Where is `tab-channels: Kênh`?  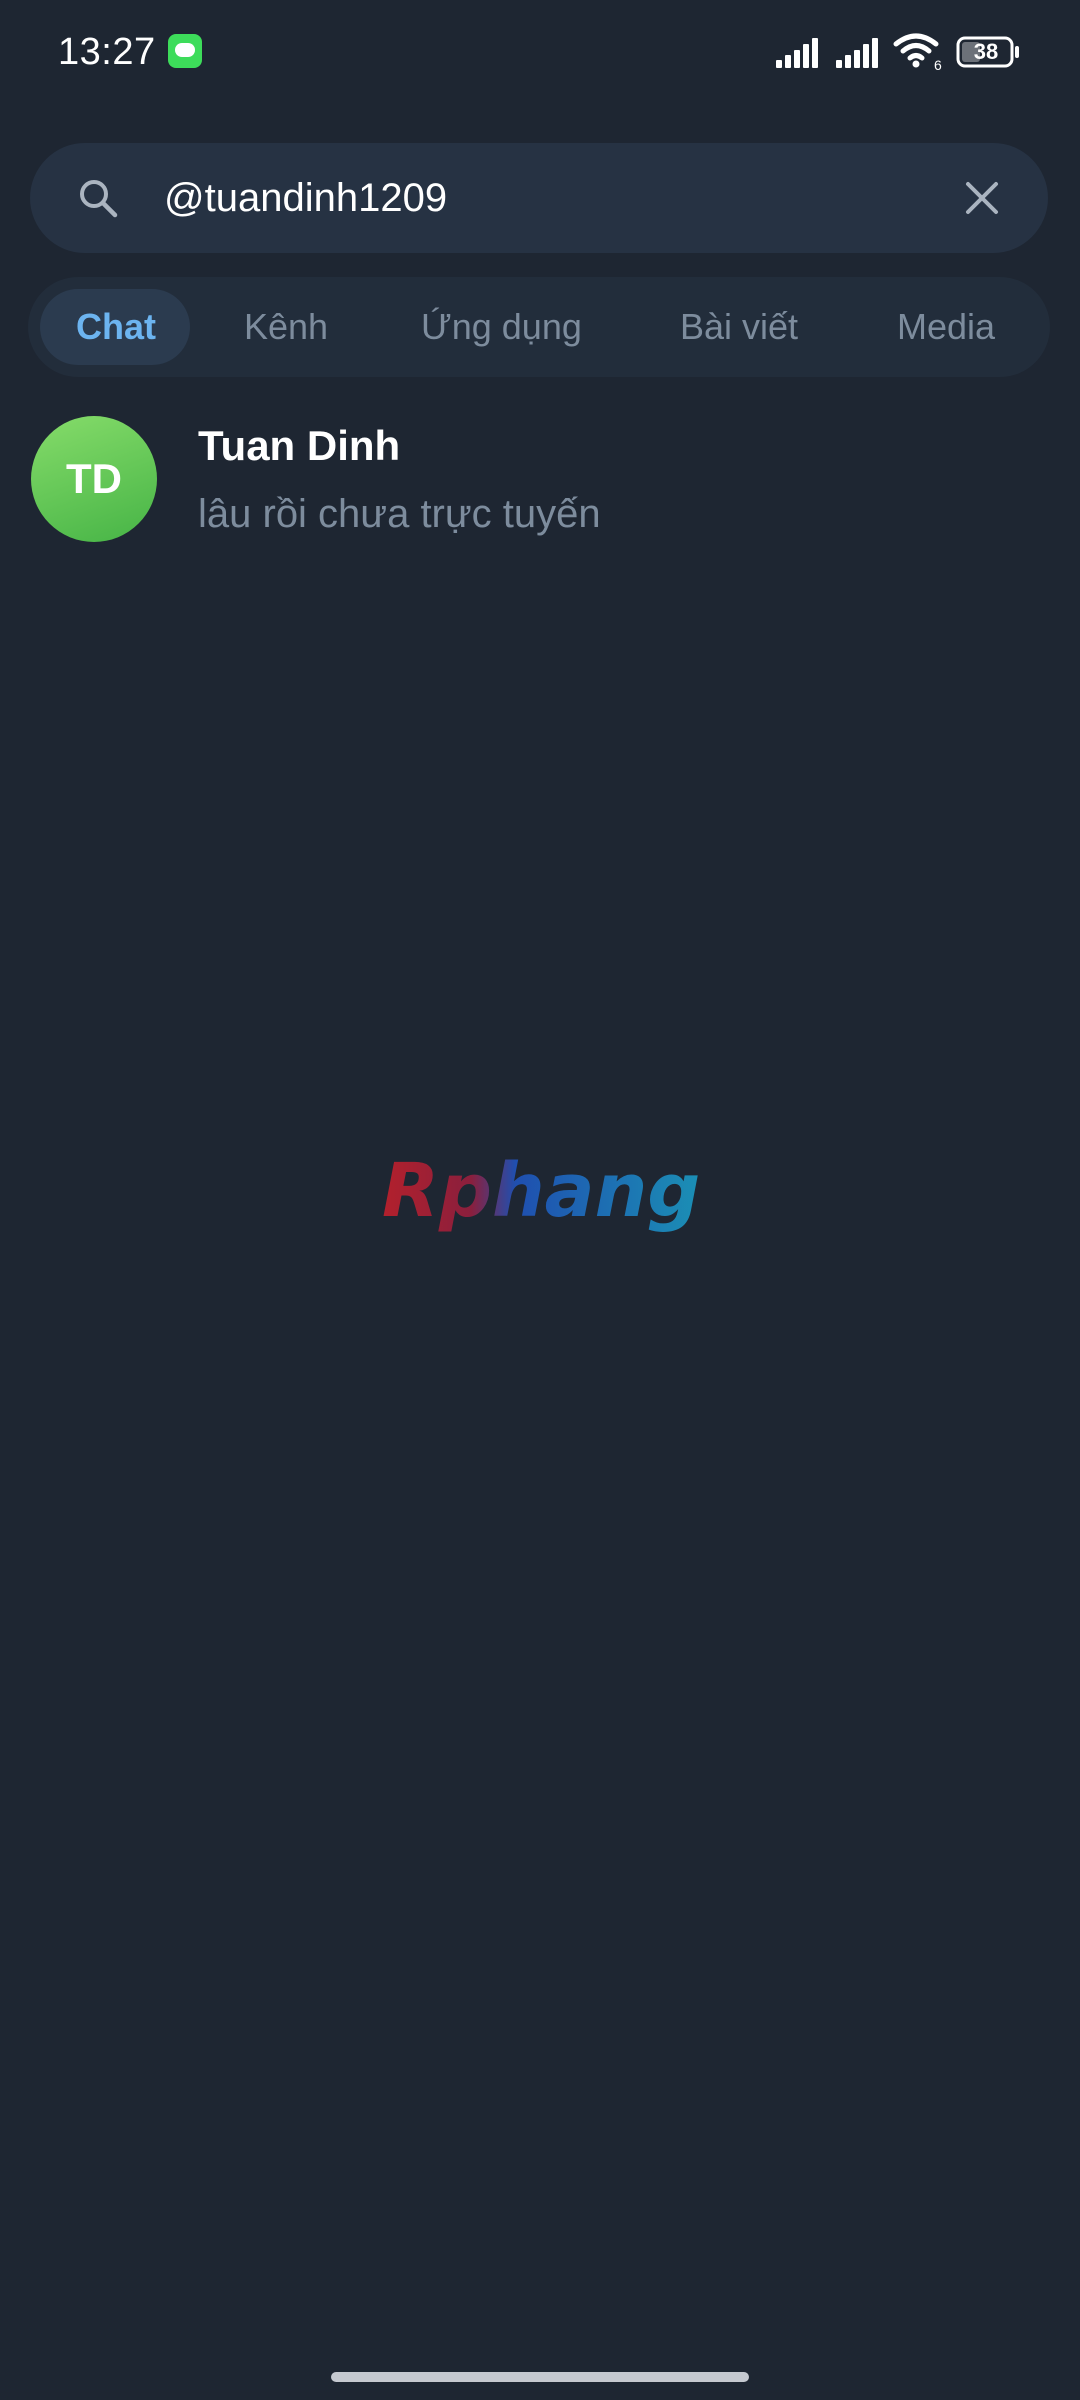
tab-channels: Kênh is located at coordinates (286, 327).